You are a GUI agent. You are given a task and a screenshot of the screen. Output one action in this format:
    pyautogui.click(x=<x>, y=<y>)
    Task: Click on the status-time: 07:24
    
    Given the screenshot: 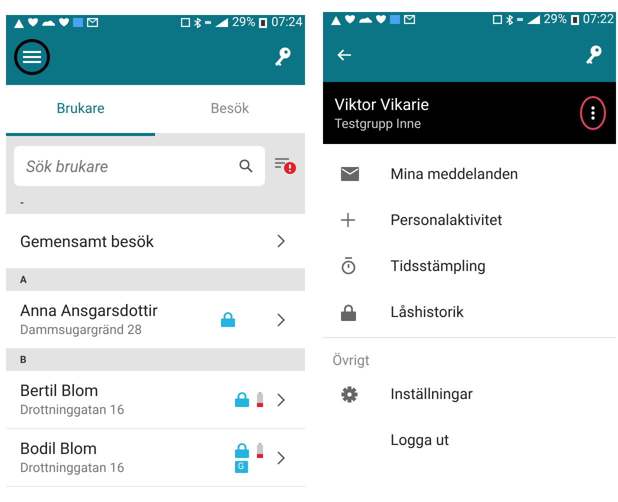 What is the action you would take?
    pyautogui.click(x=286, y=22)
    